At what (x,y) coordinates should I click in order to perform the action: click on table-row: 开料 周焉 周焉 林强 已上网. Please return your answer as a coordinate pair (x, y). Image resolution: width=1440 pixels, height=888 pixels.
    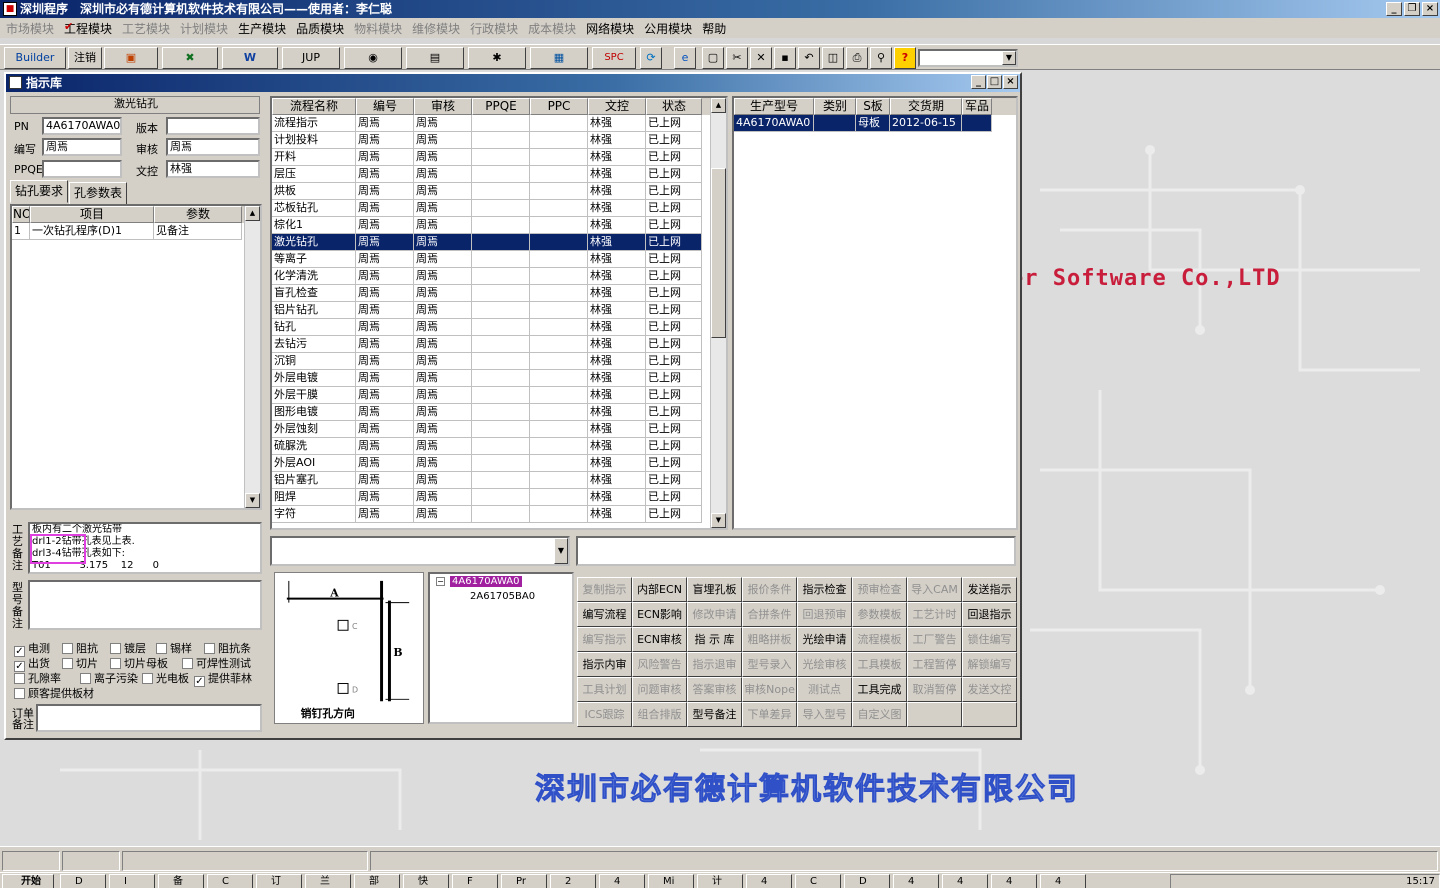
    Looking at the image, I should click on (499, 157).